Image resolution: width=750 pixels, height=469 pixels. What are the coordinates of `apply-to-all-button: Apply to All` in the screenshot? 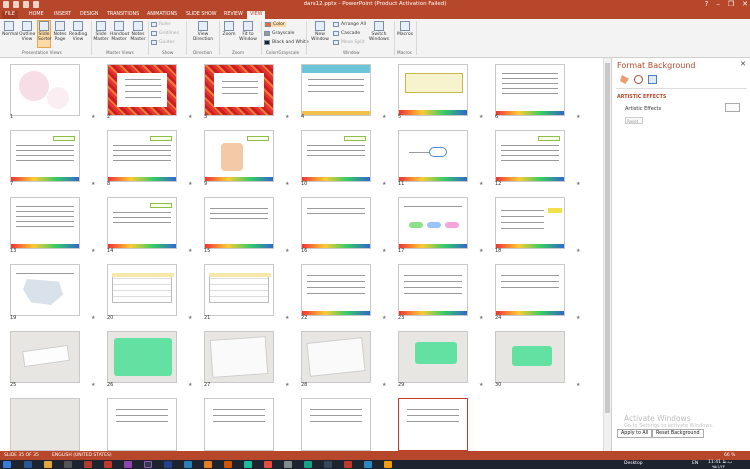 It's located at (635, 433).